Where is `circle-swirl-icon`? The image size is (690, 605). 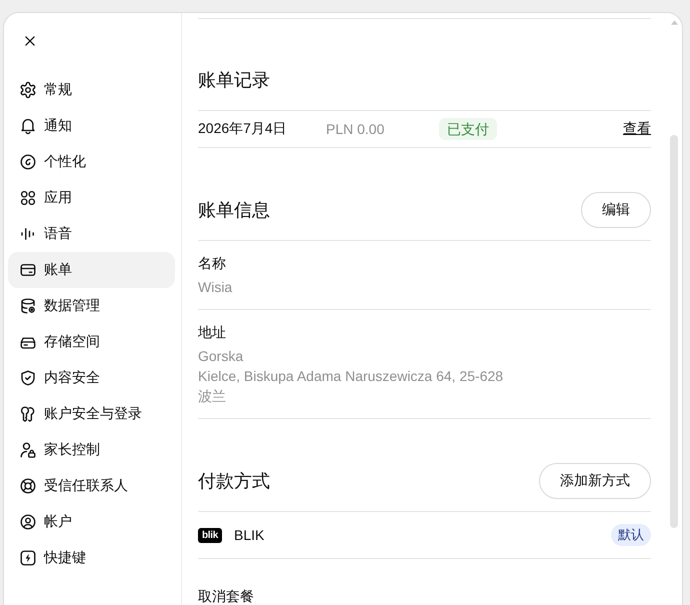
circle-swirl-icon is located at coordinates (28, 162).